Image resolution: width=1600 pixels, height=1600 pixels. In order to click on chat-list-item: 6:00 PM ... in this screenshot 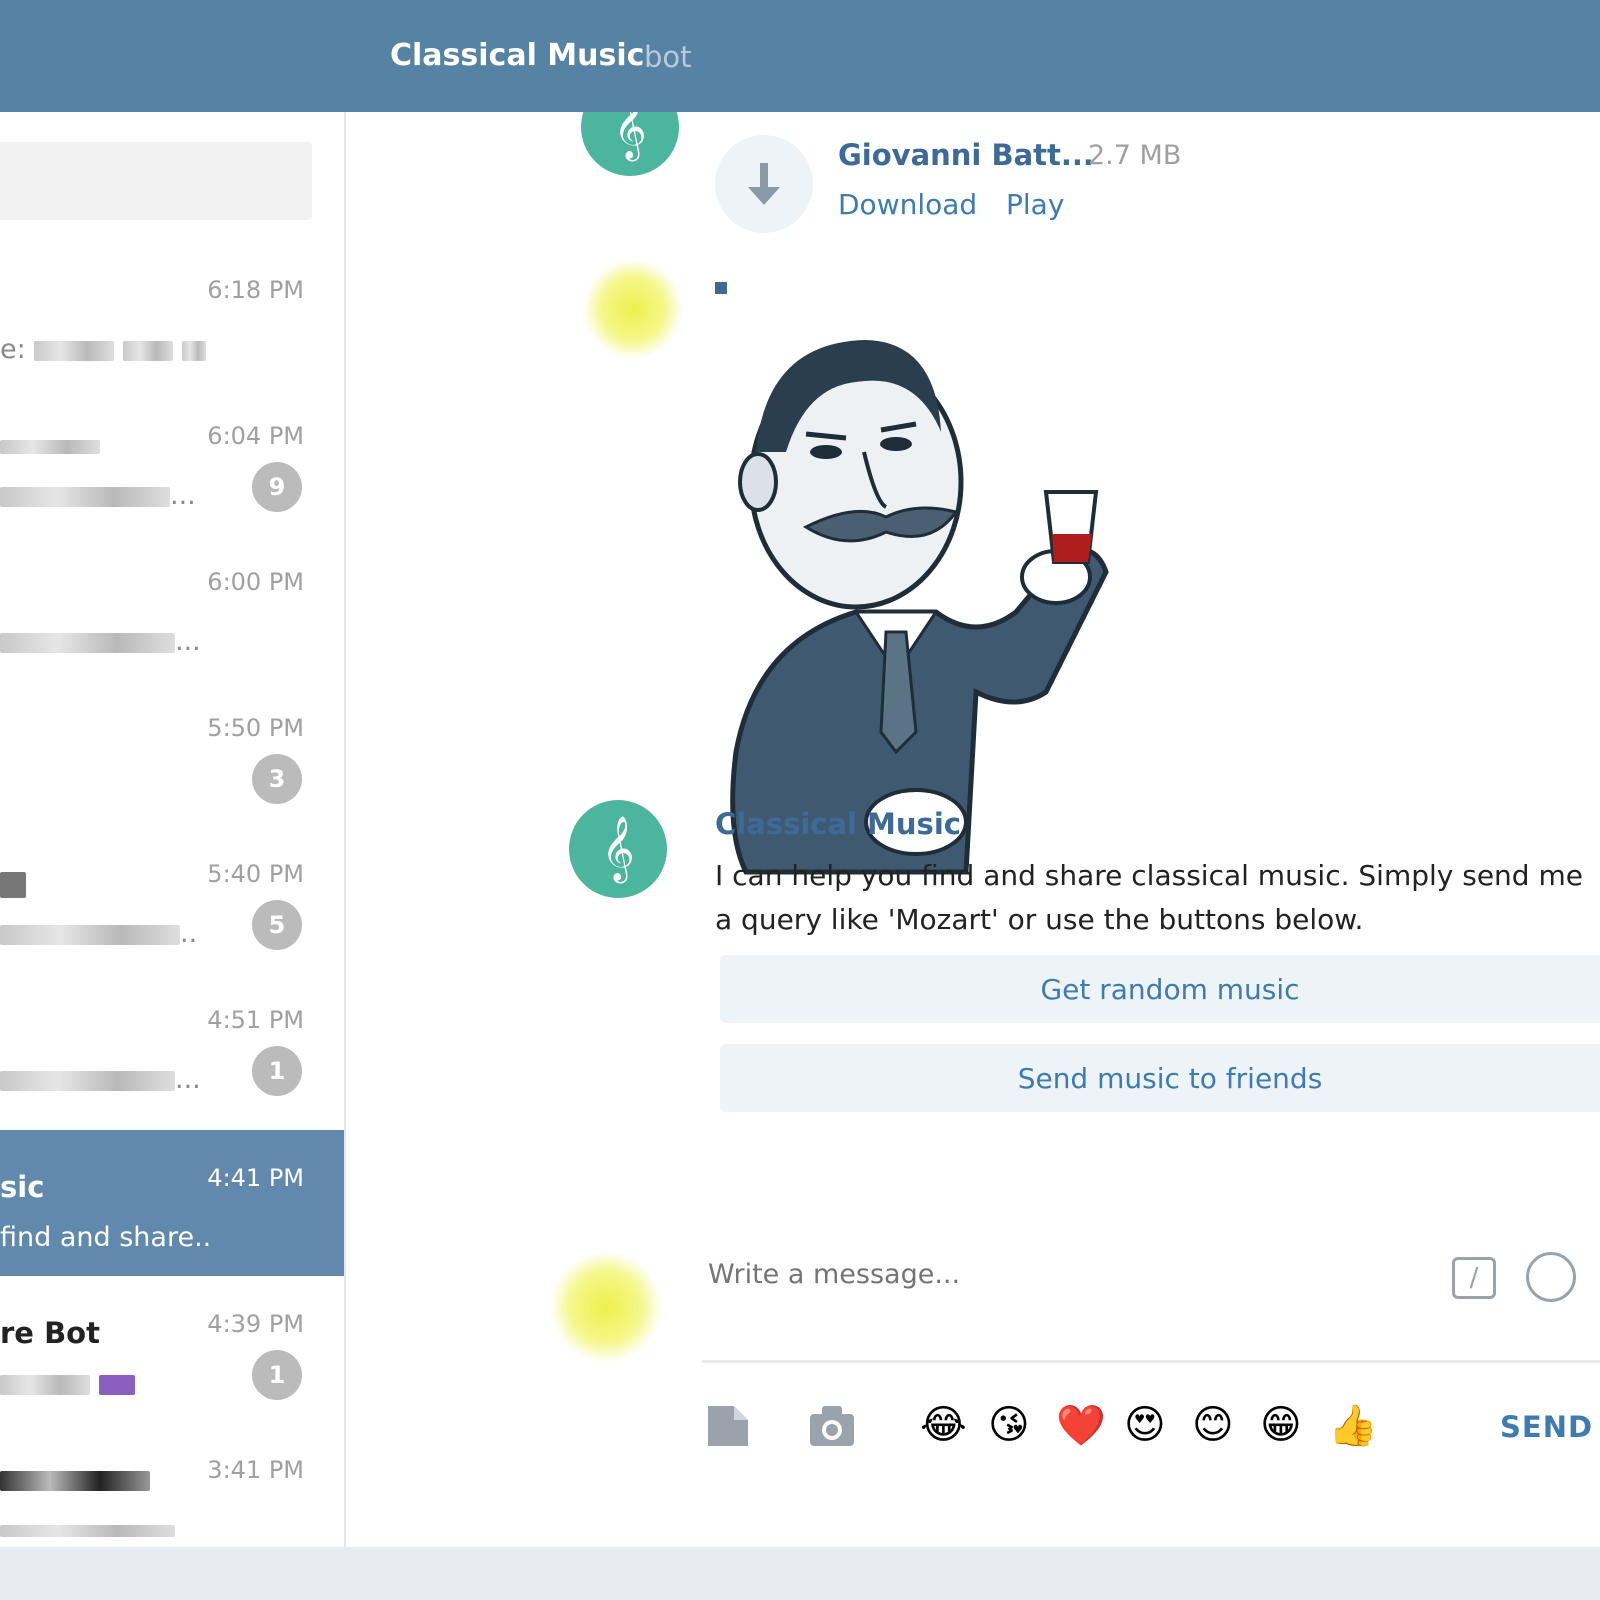, I will do `click(172, 607)`.